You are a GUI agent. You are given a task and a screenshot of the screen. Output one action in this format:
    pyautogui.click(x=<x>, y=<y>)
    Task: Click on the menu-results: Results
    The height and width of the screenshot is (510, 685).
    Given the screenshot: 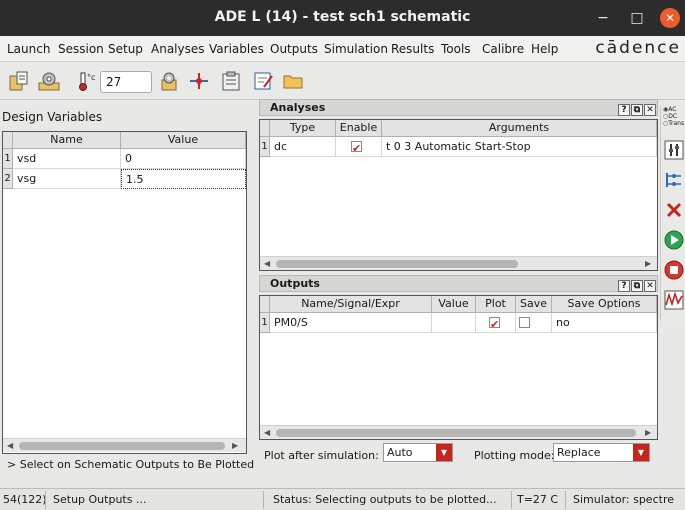 What is the action you would take?
    pyautogui.click(x=412, y=49)
    